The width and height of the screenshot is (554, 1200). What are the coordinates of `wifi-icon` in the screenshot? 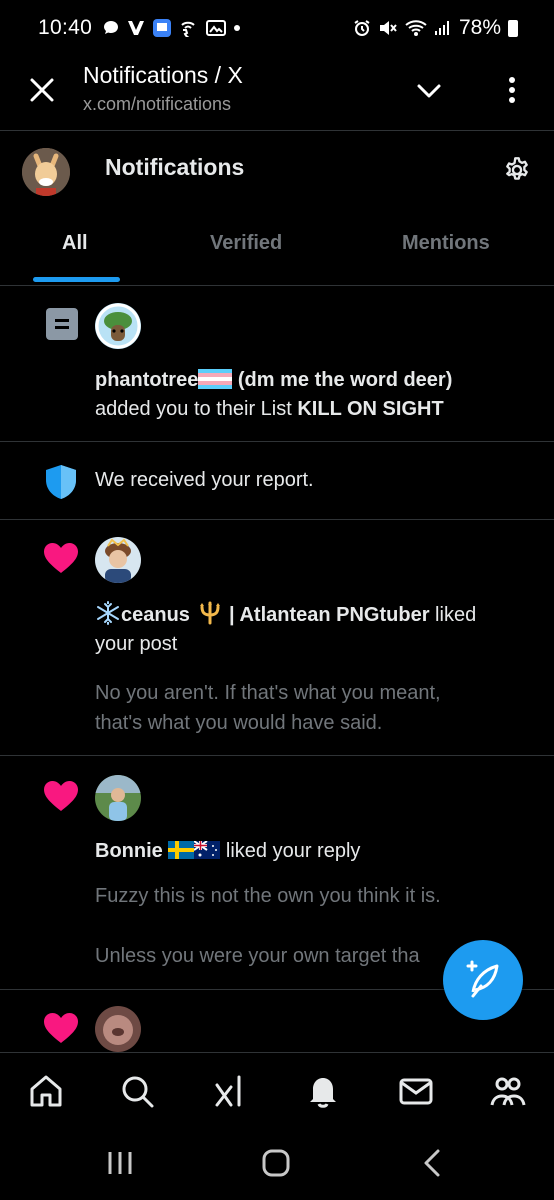 It's located at (416, 28).